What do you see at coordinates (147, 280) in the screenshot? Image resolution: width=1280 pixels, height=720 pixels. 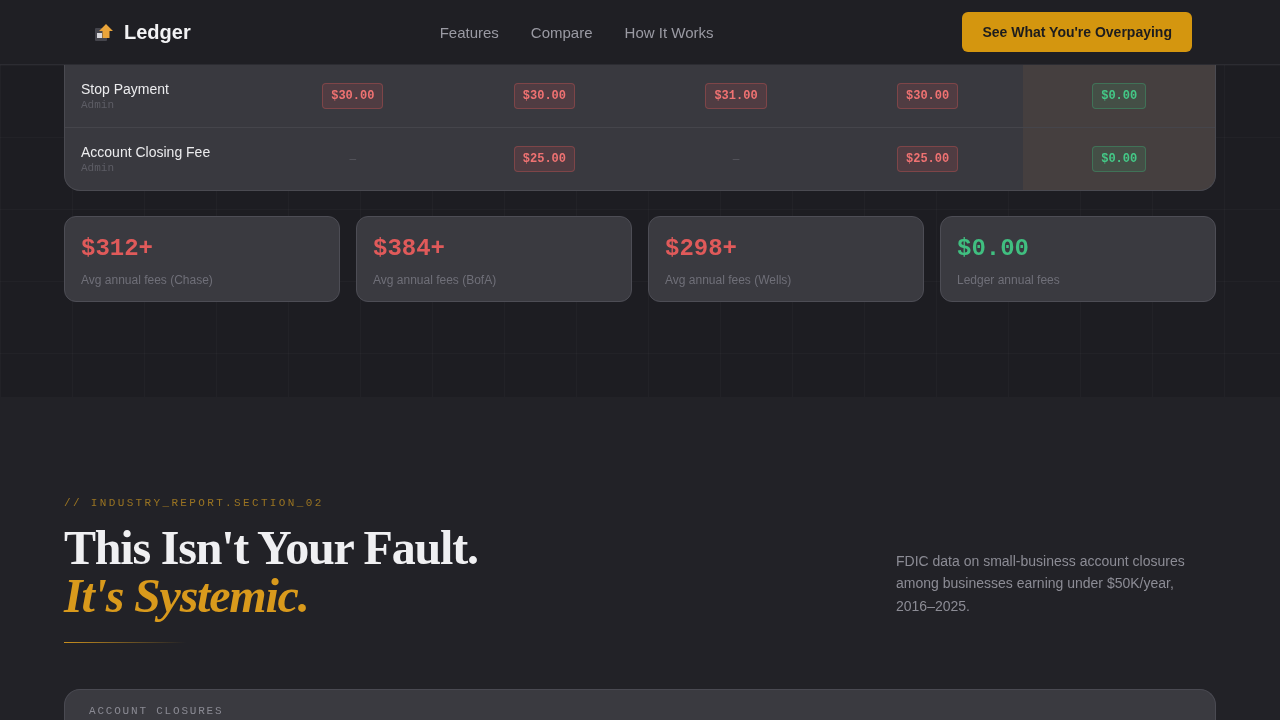 I see `stat-label: Avg annual fees (Chase)` at bounding box center [147, 280].